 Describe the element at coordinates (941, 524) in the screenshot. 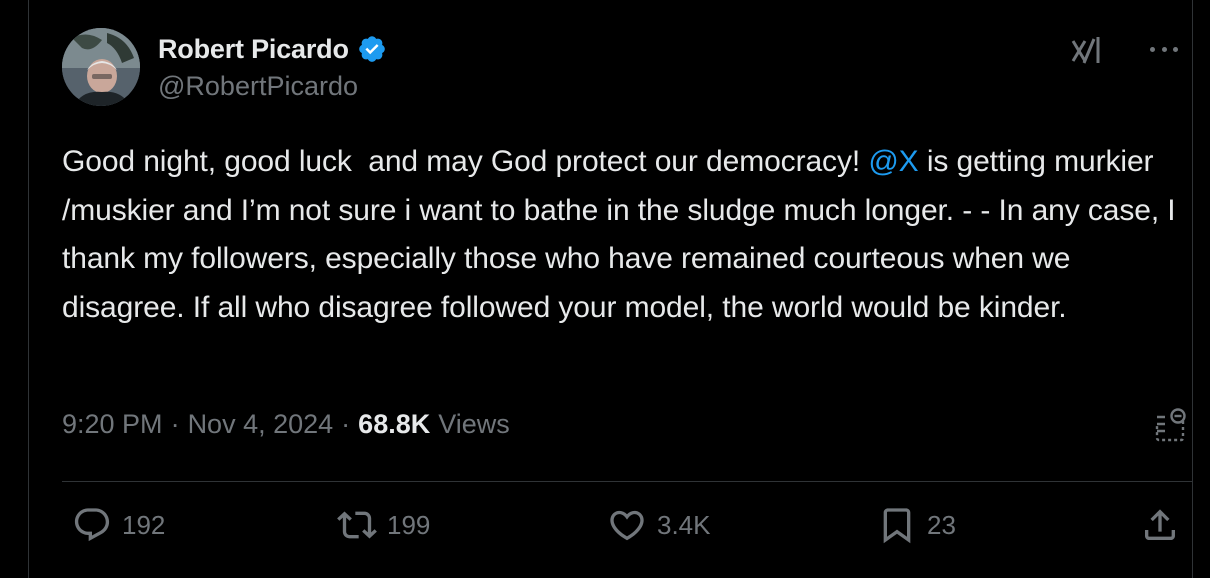

I see `bookmark-count: 23` at that location.